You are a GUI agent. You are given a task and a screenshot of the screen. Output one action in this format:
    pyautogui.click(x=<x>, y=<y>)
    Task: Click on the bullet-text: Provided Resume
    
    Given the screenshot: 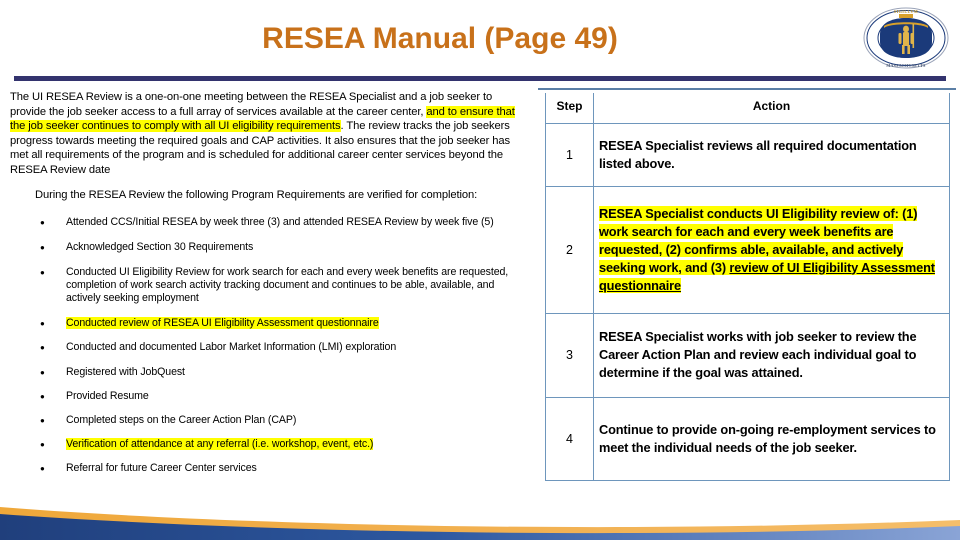 What is the action you would take?
    pyautogui.click(x=107, y=395)
    